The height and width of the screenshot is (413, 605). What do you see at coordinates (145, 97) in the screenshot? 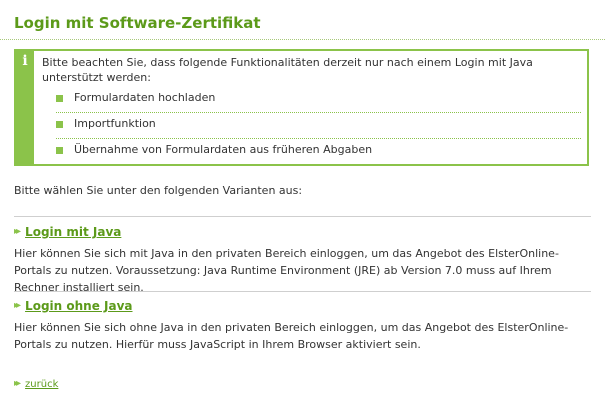
I see `list-item-label: Formulardaten hochladen` at bounding box center [145, 97].